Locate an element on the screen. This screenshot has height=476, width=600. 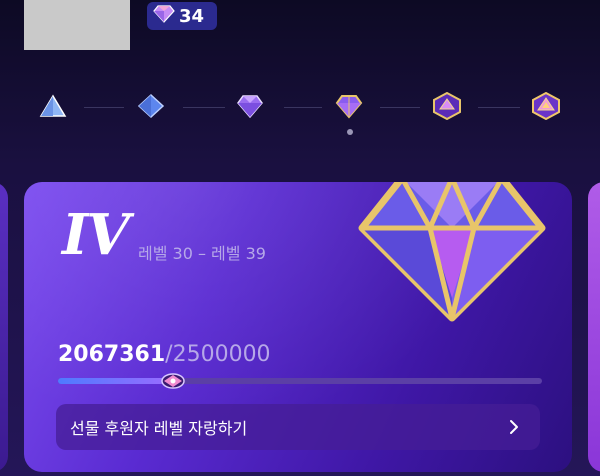
brag-level-button: 선물 후원자 레벨 자랑하기 is located at coordinates (298, 427).